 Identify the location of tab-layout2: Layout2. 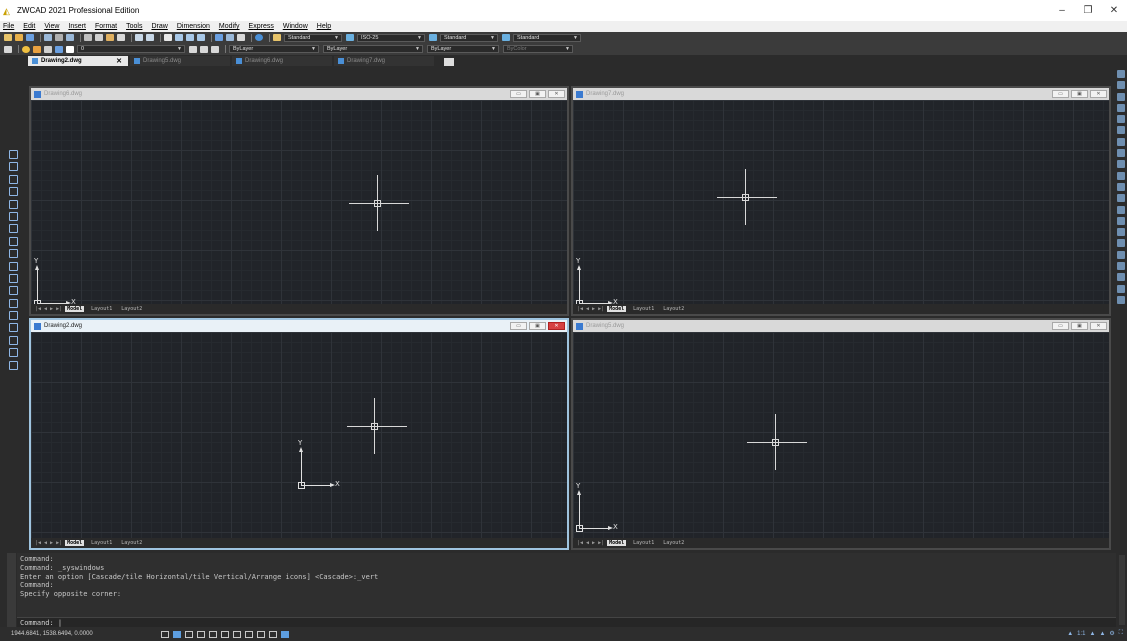
(673, 309).